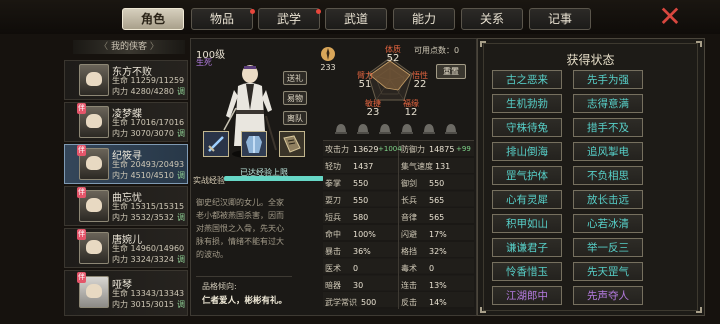  What do you see at coordinates (608, 127) in the screenshot?
I see `status-item: 措手不及` at bounding box center [608, 127].